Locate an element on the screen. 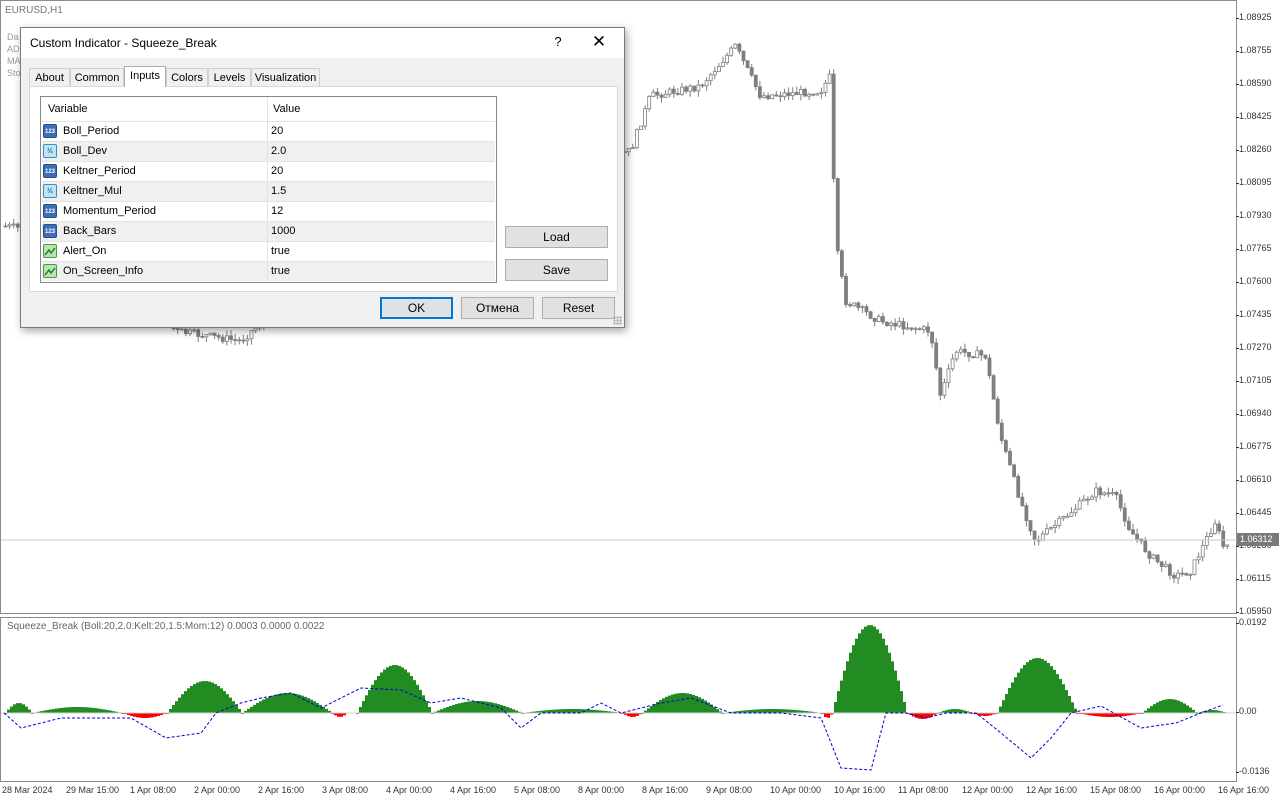 Image resolution: width=1280 pixels, height=800 pixels. dialog-titlebar: Custom Indicator - Squeeze_Break ? ✕ is located at coordinates (322, 43).